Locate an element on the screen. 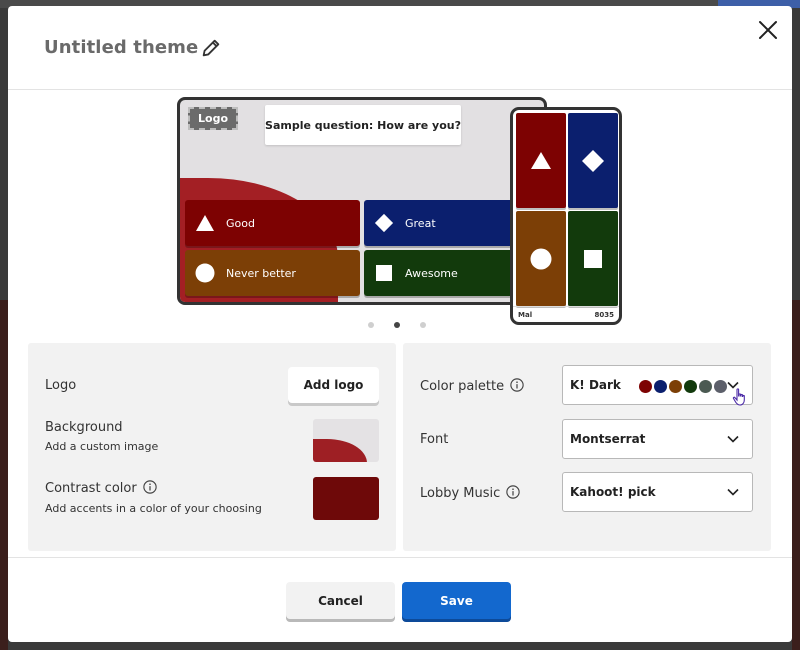  mobile-preview: Mal 8035 is located at coordinates (566, 216).